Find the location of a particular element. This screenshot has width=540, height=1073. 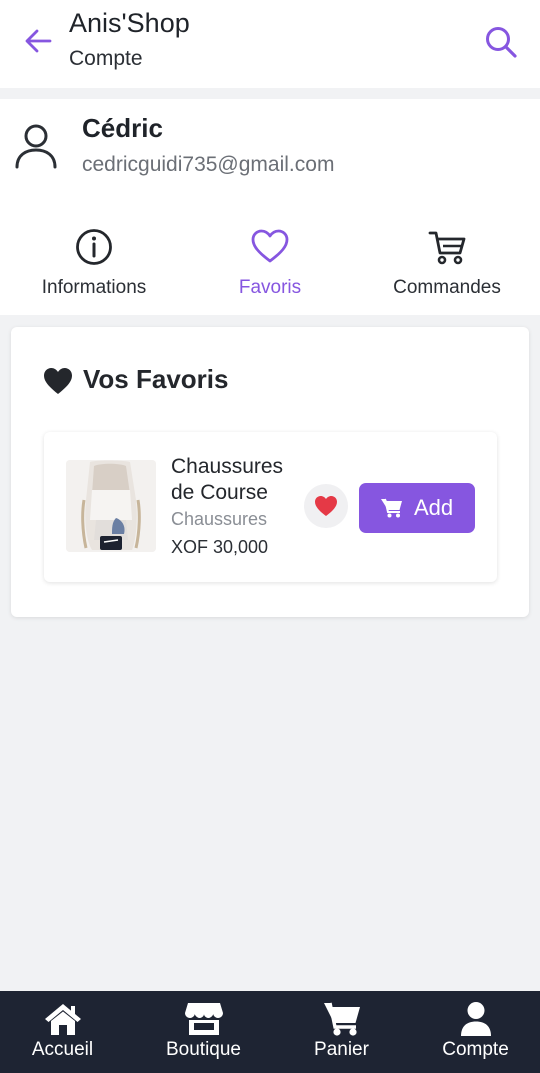

nav-panier: Panier is located at coordinates (341, 1032).